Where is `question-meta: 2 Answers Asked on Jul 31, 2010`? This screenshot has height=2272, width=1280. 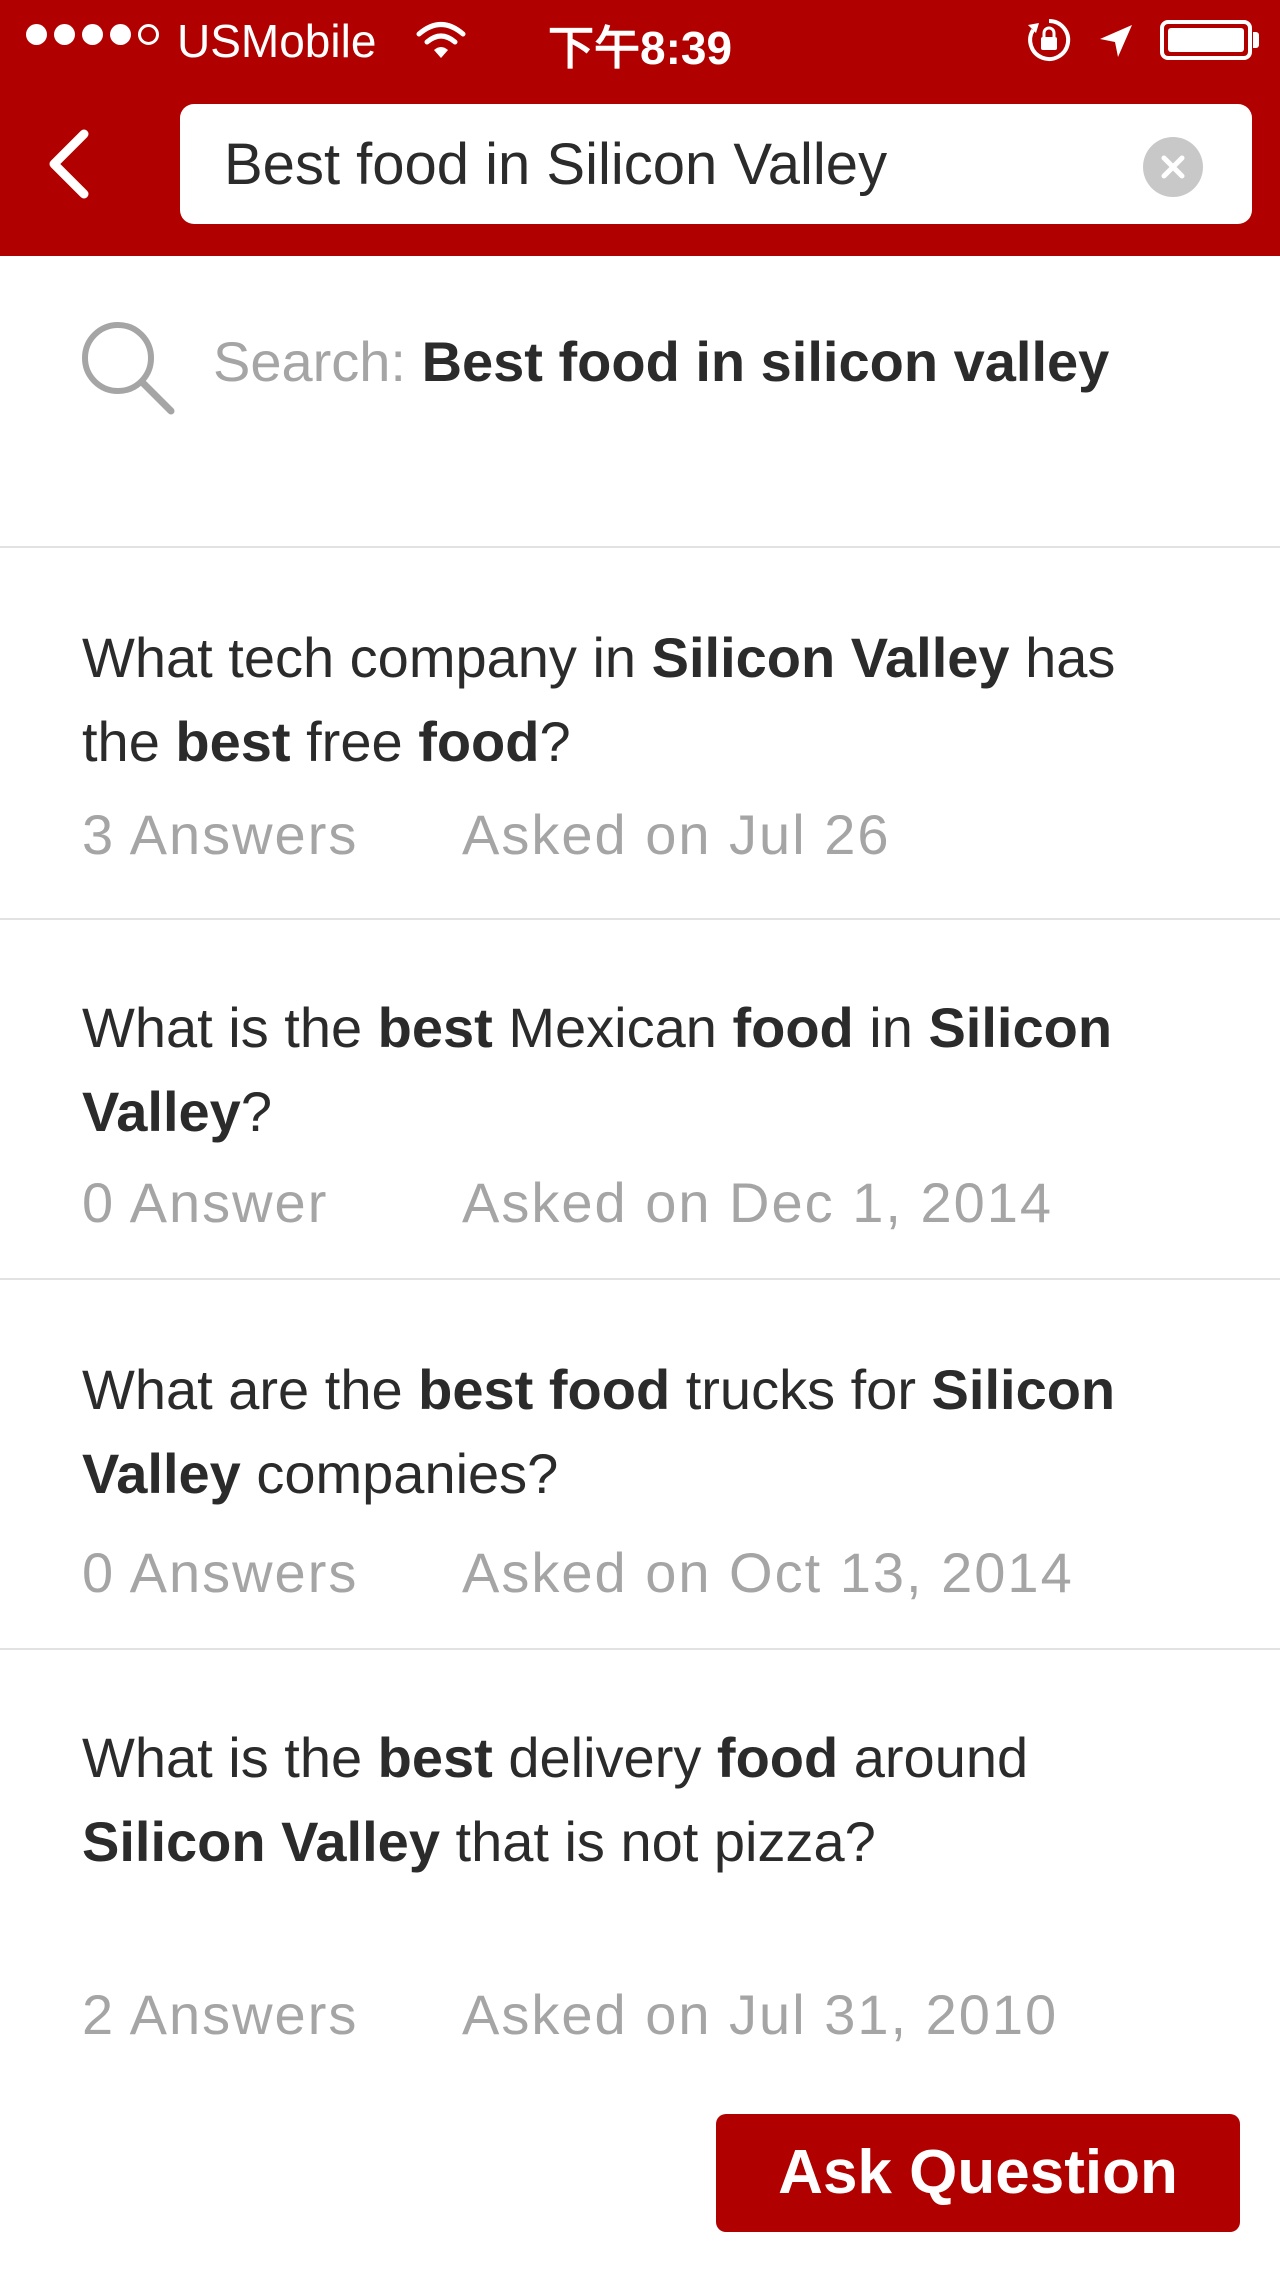 question-meta: 2 Answers Asked on Jul 31, 2010 is located at coordinates (569, 2014).